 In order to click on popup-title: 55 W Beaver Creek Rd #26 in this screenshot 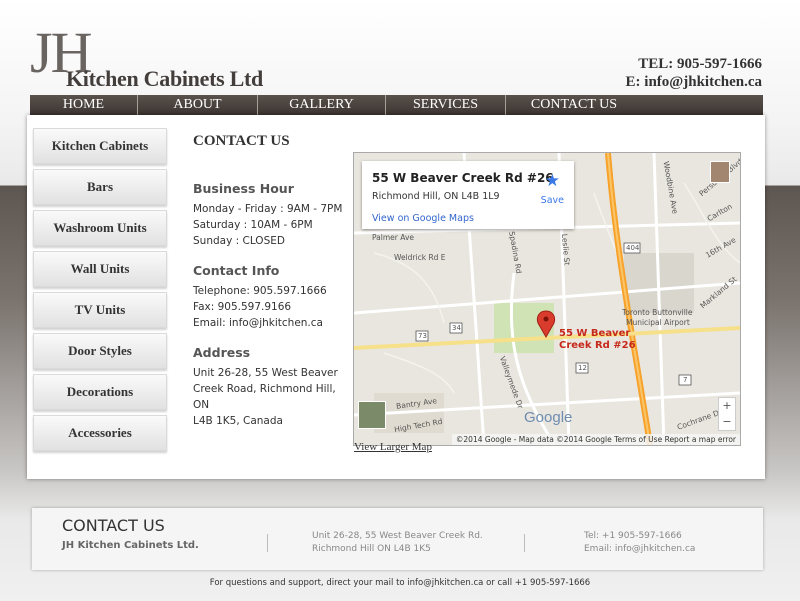, I will do `click(463, 178)`.